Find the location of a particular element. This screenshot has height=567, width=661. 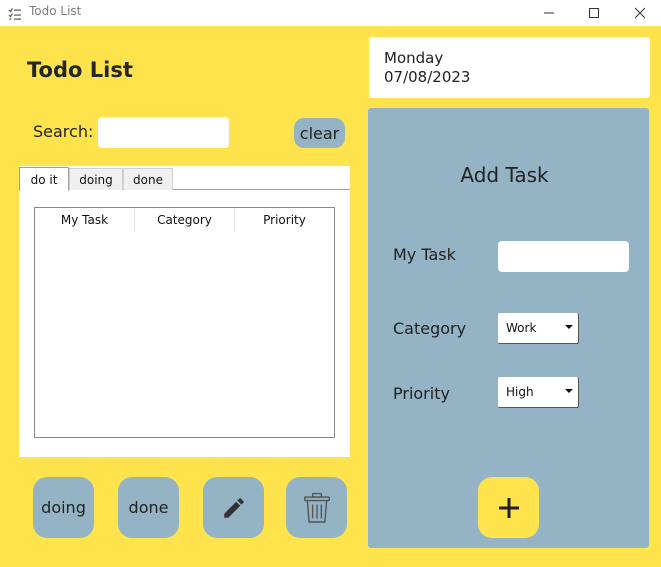

date-value: 07/08/2023 is located at coordinates (427, 77).